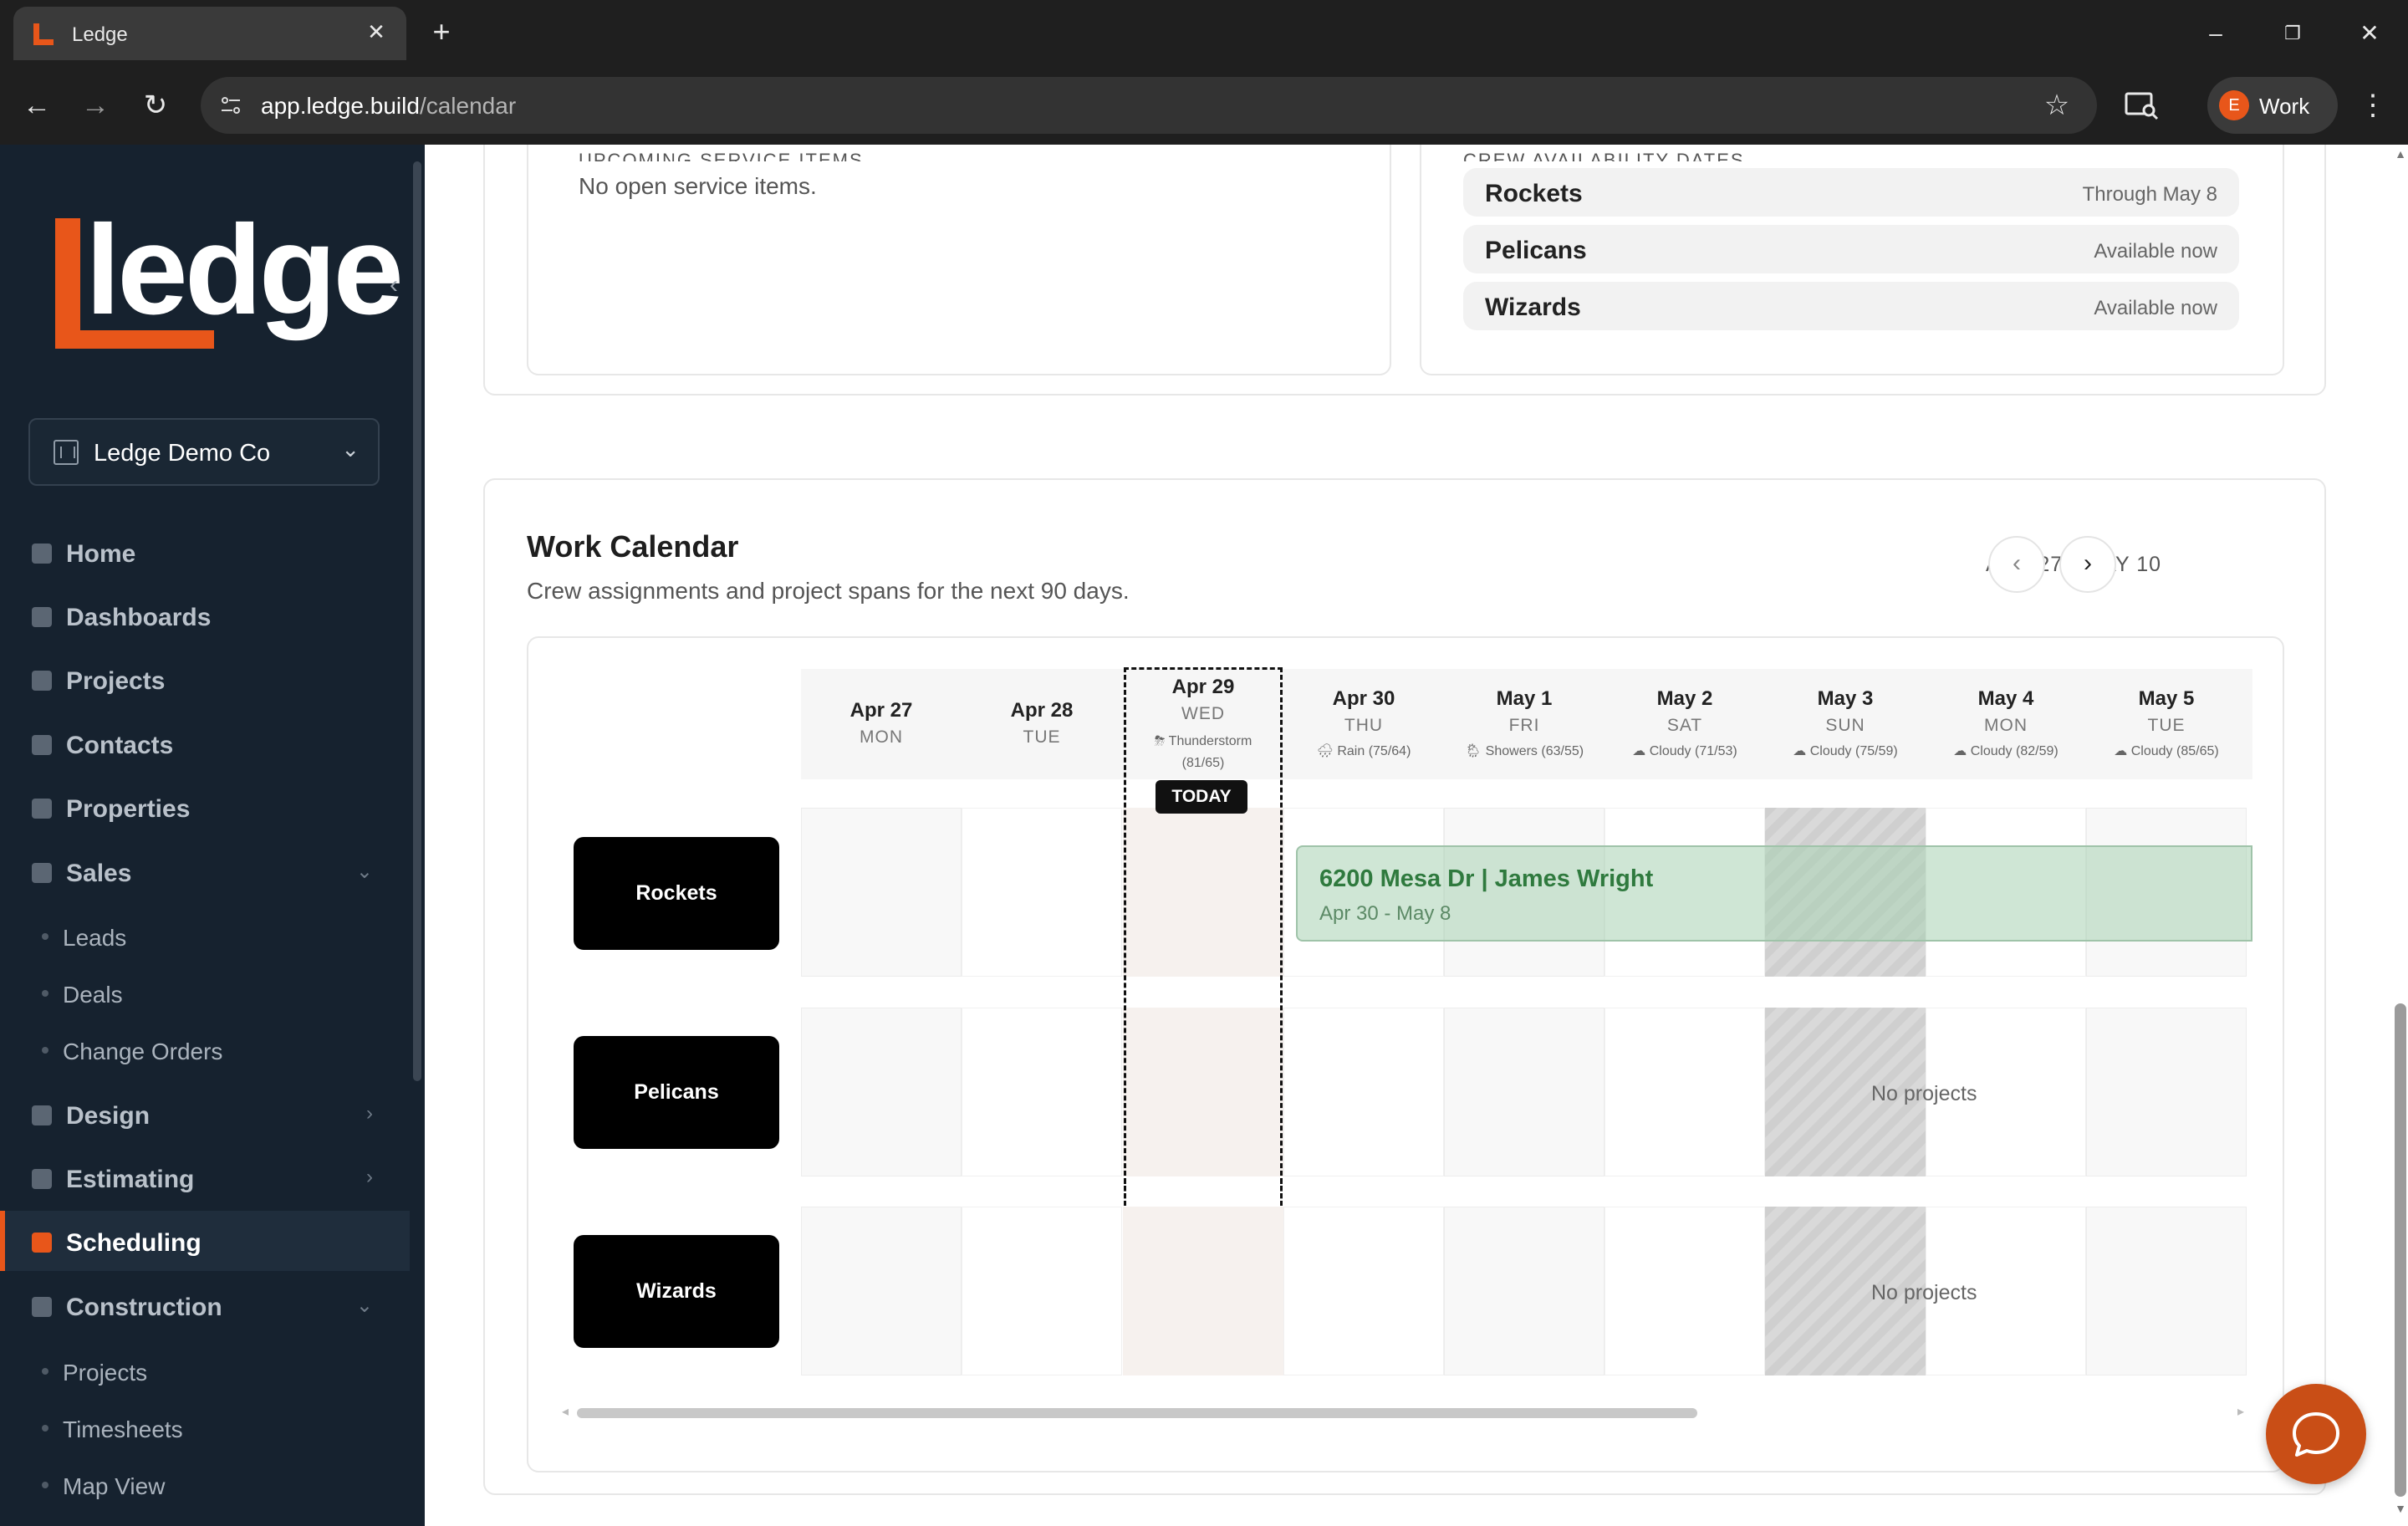 This screenshot has height=1526, width=2408. What do you see at coordinates (2373, 105) in the screenshot?
I see `browser-menu-icon: ⋮` at bounding box center [2373, 105].